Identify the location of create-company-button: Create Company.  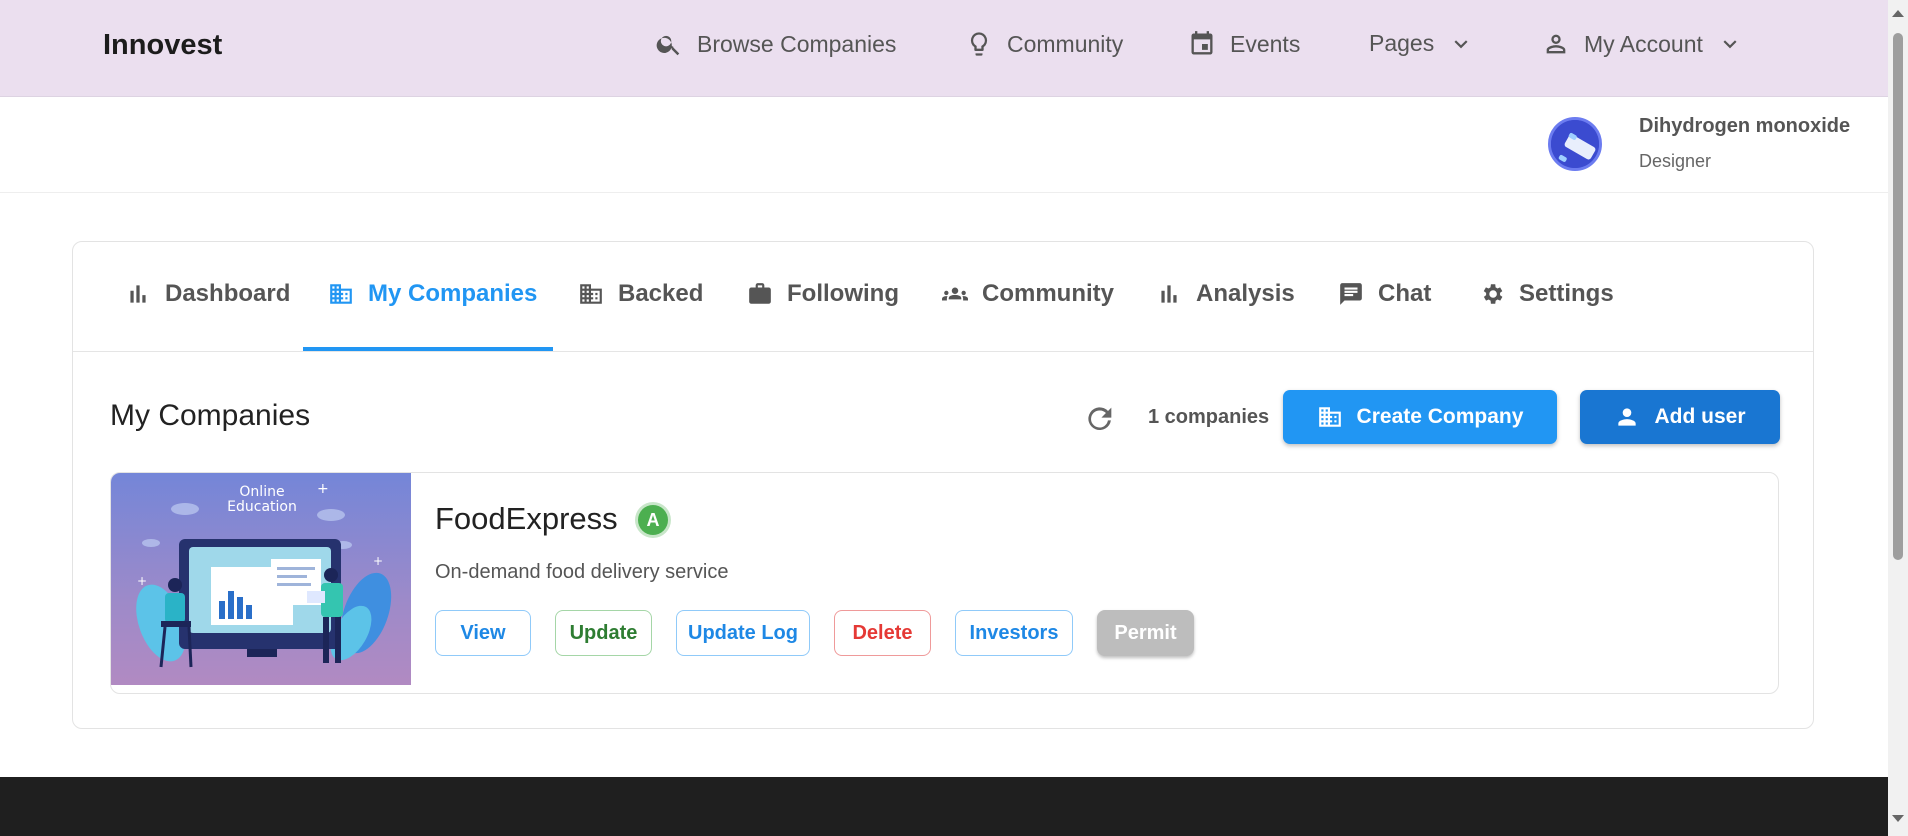
(1420, 417).